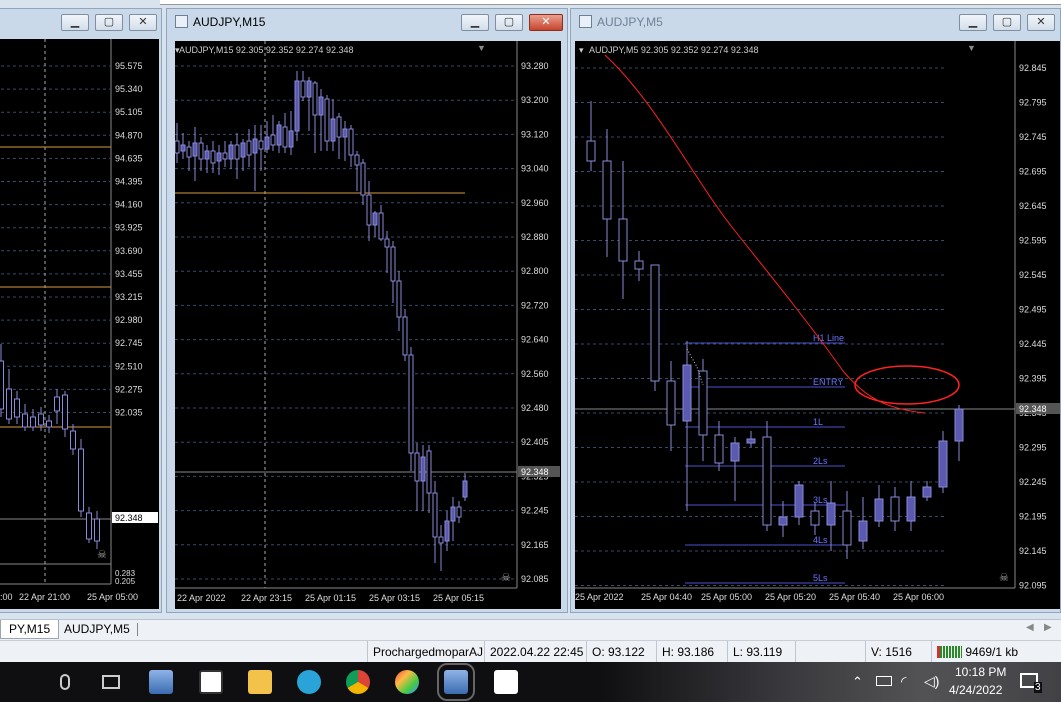  What do you see at coordinates (129, 413) in the screenshot?
I see `price-label: 92.035` at bounding box center [129, 413].